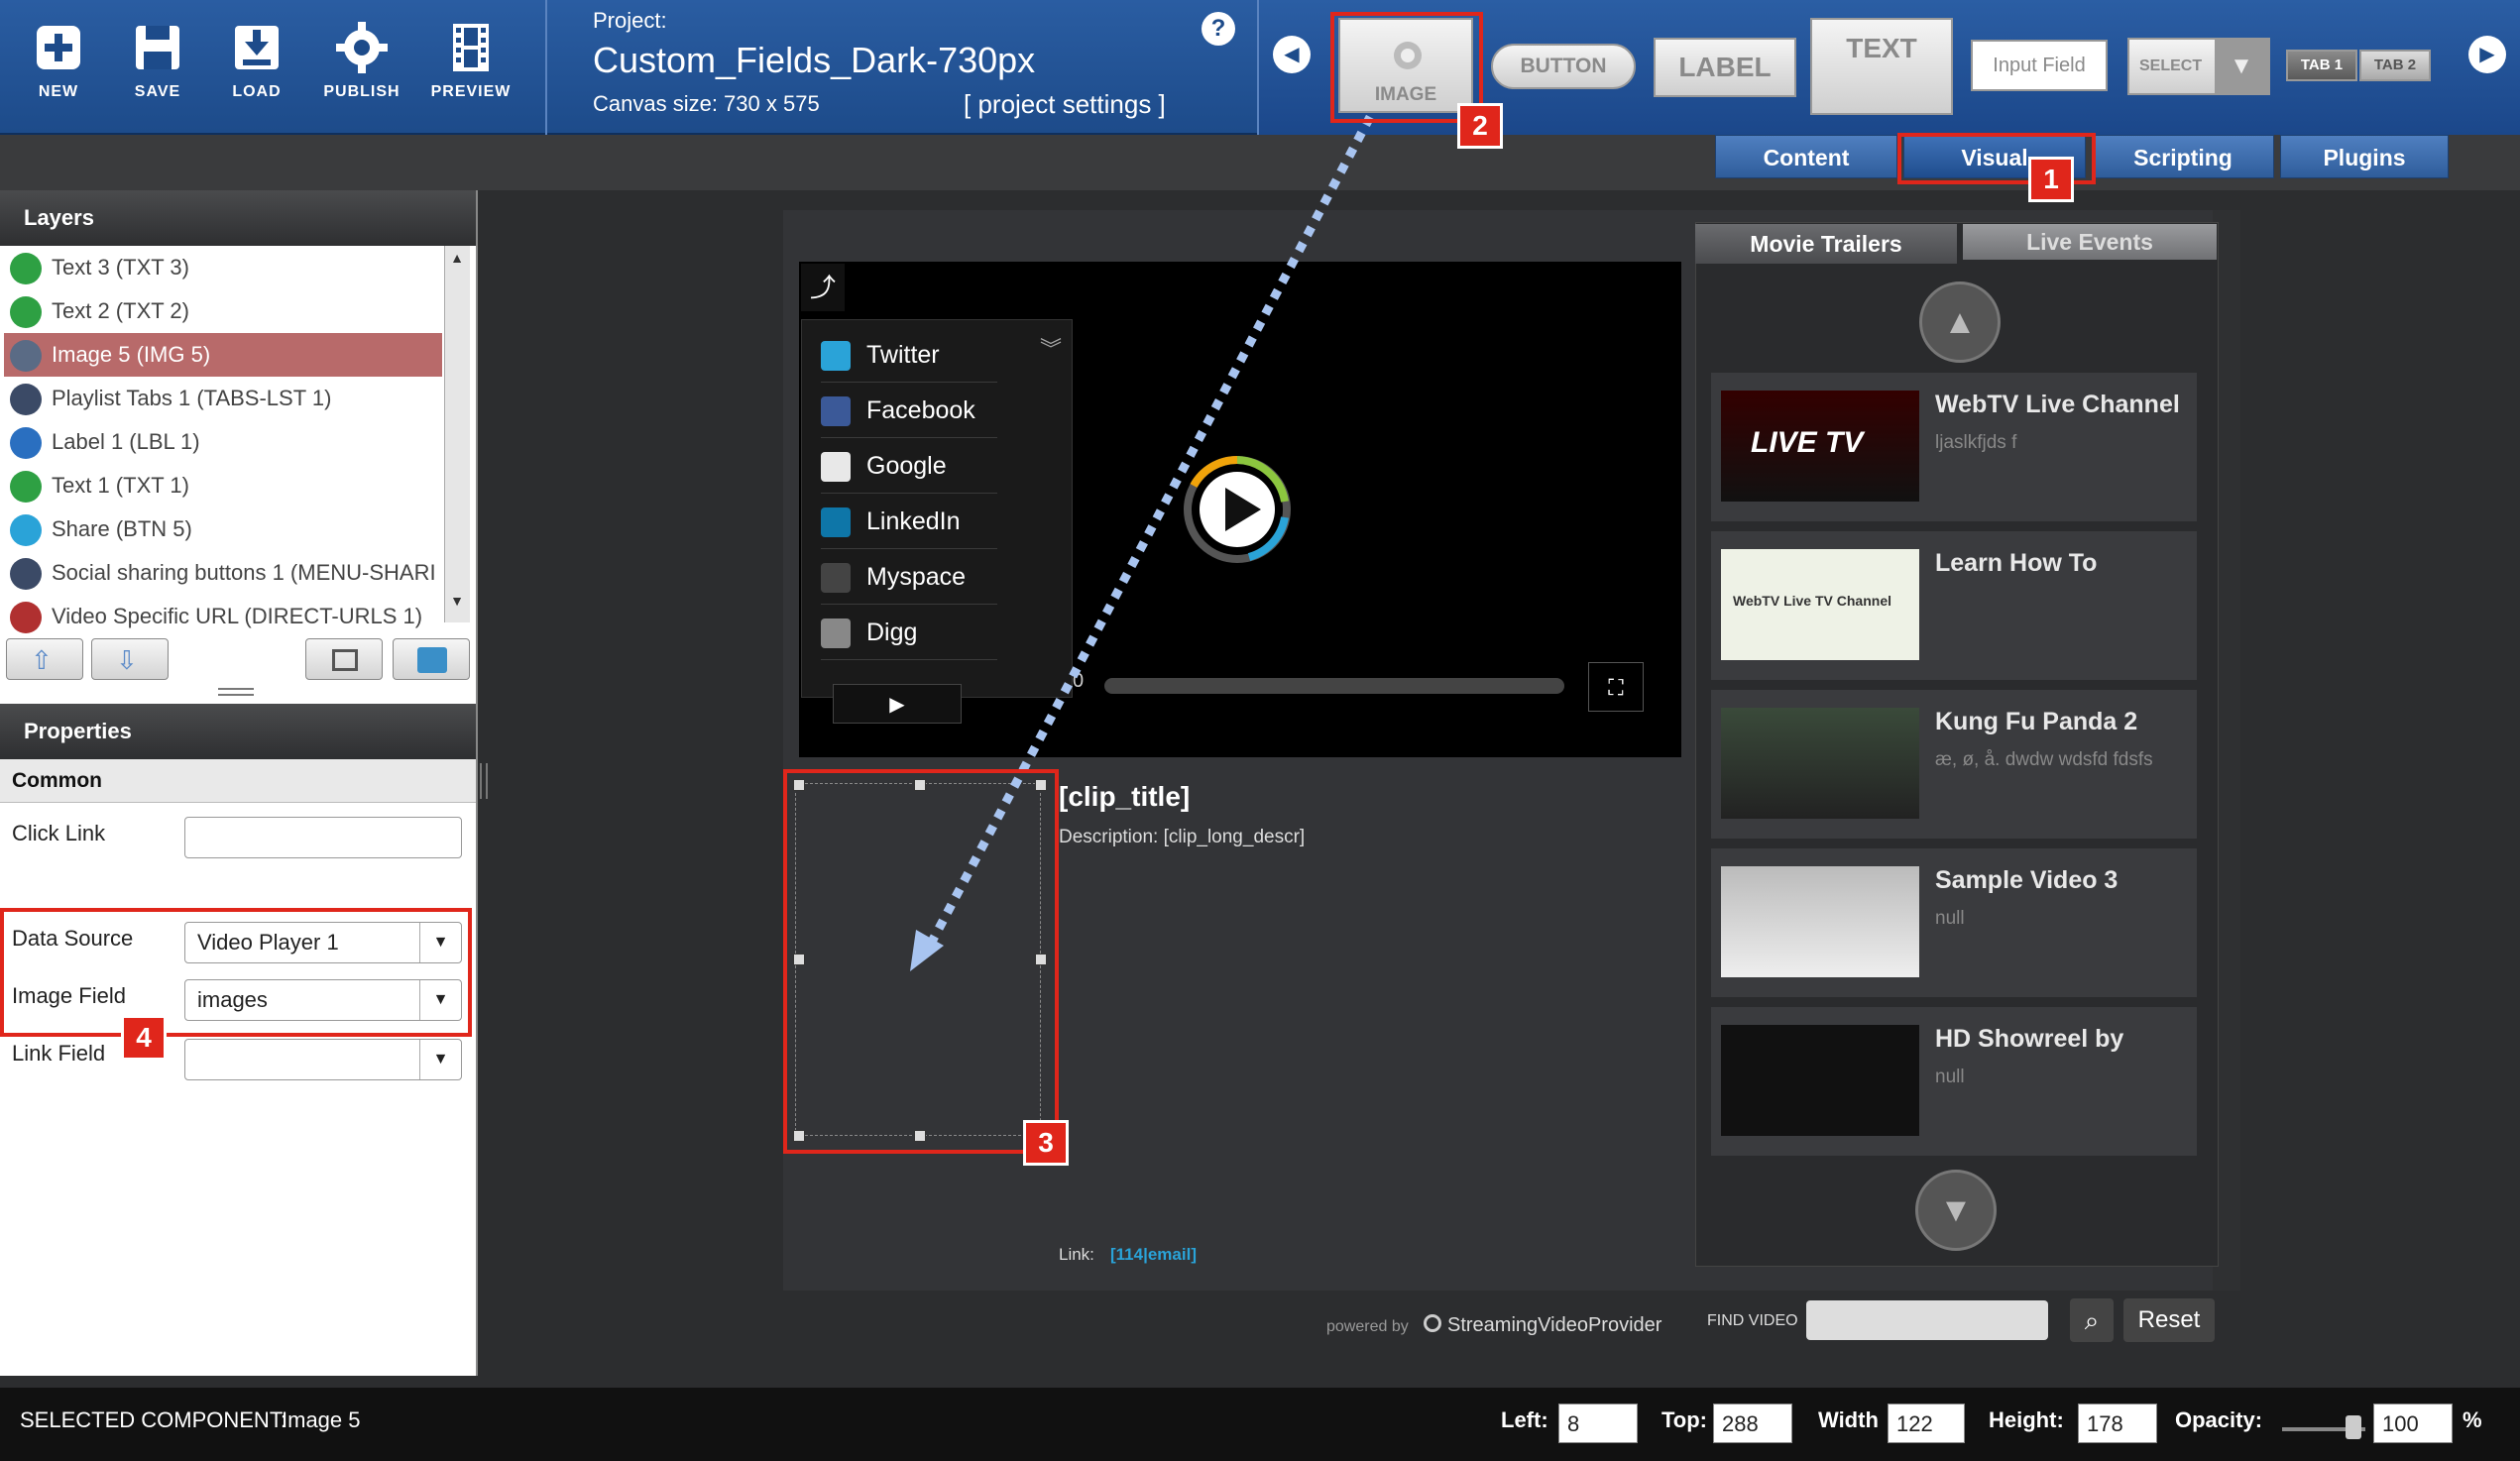 The height and width of the screenshot is (1461, 2520). Describe the element at coordinates (144, 1038) in the screenshot. I see `step-badge: 4` at that location.